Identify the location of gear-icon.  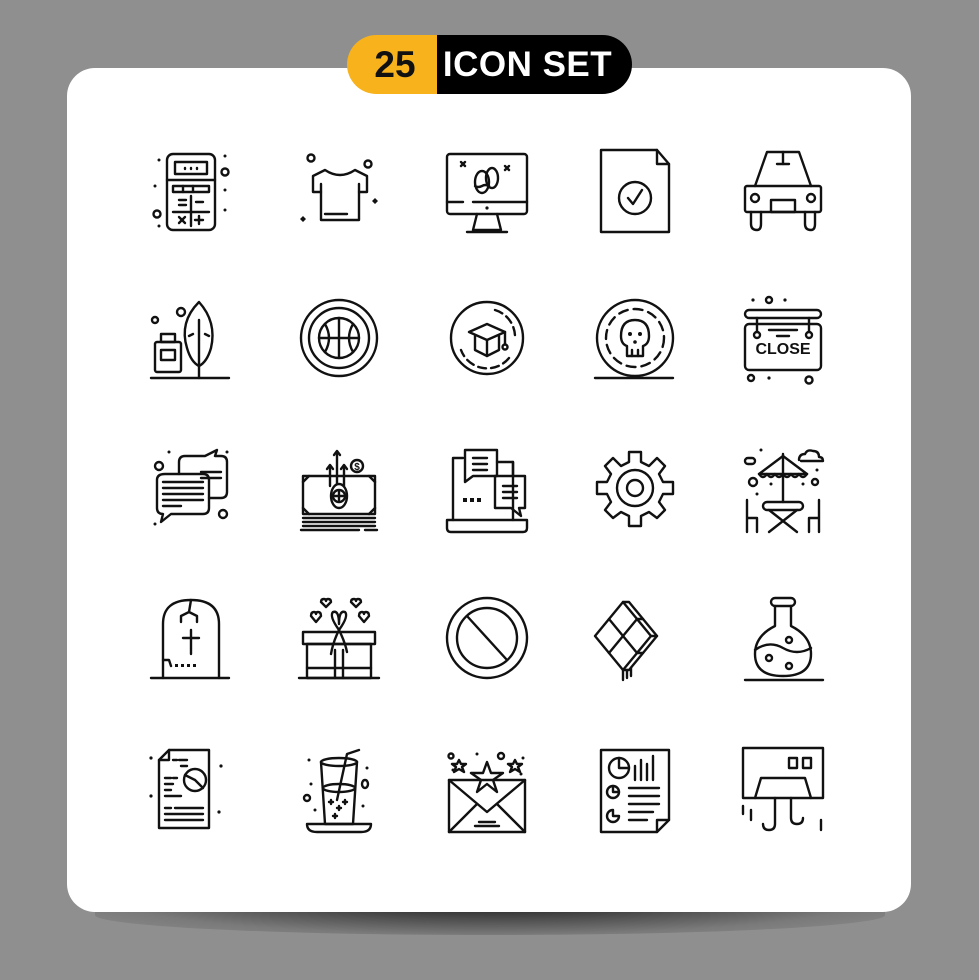
(635, 490).